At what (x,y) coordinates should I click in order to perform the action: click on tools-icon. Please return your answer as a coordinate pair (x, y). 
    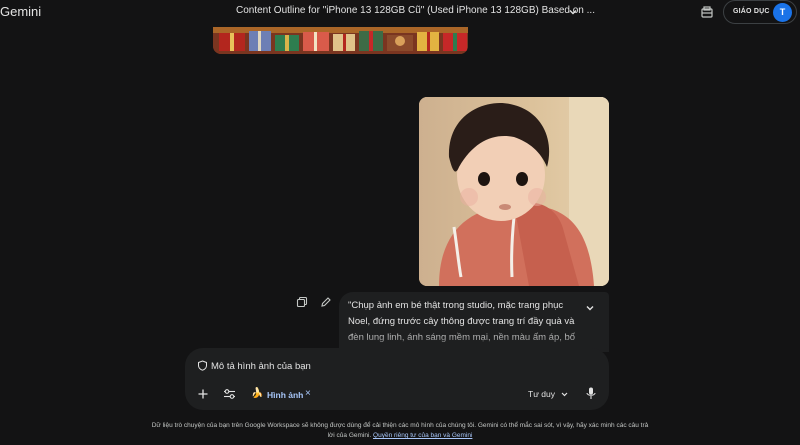
    Looking at the image, I should click on (229, 394).